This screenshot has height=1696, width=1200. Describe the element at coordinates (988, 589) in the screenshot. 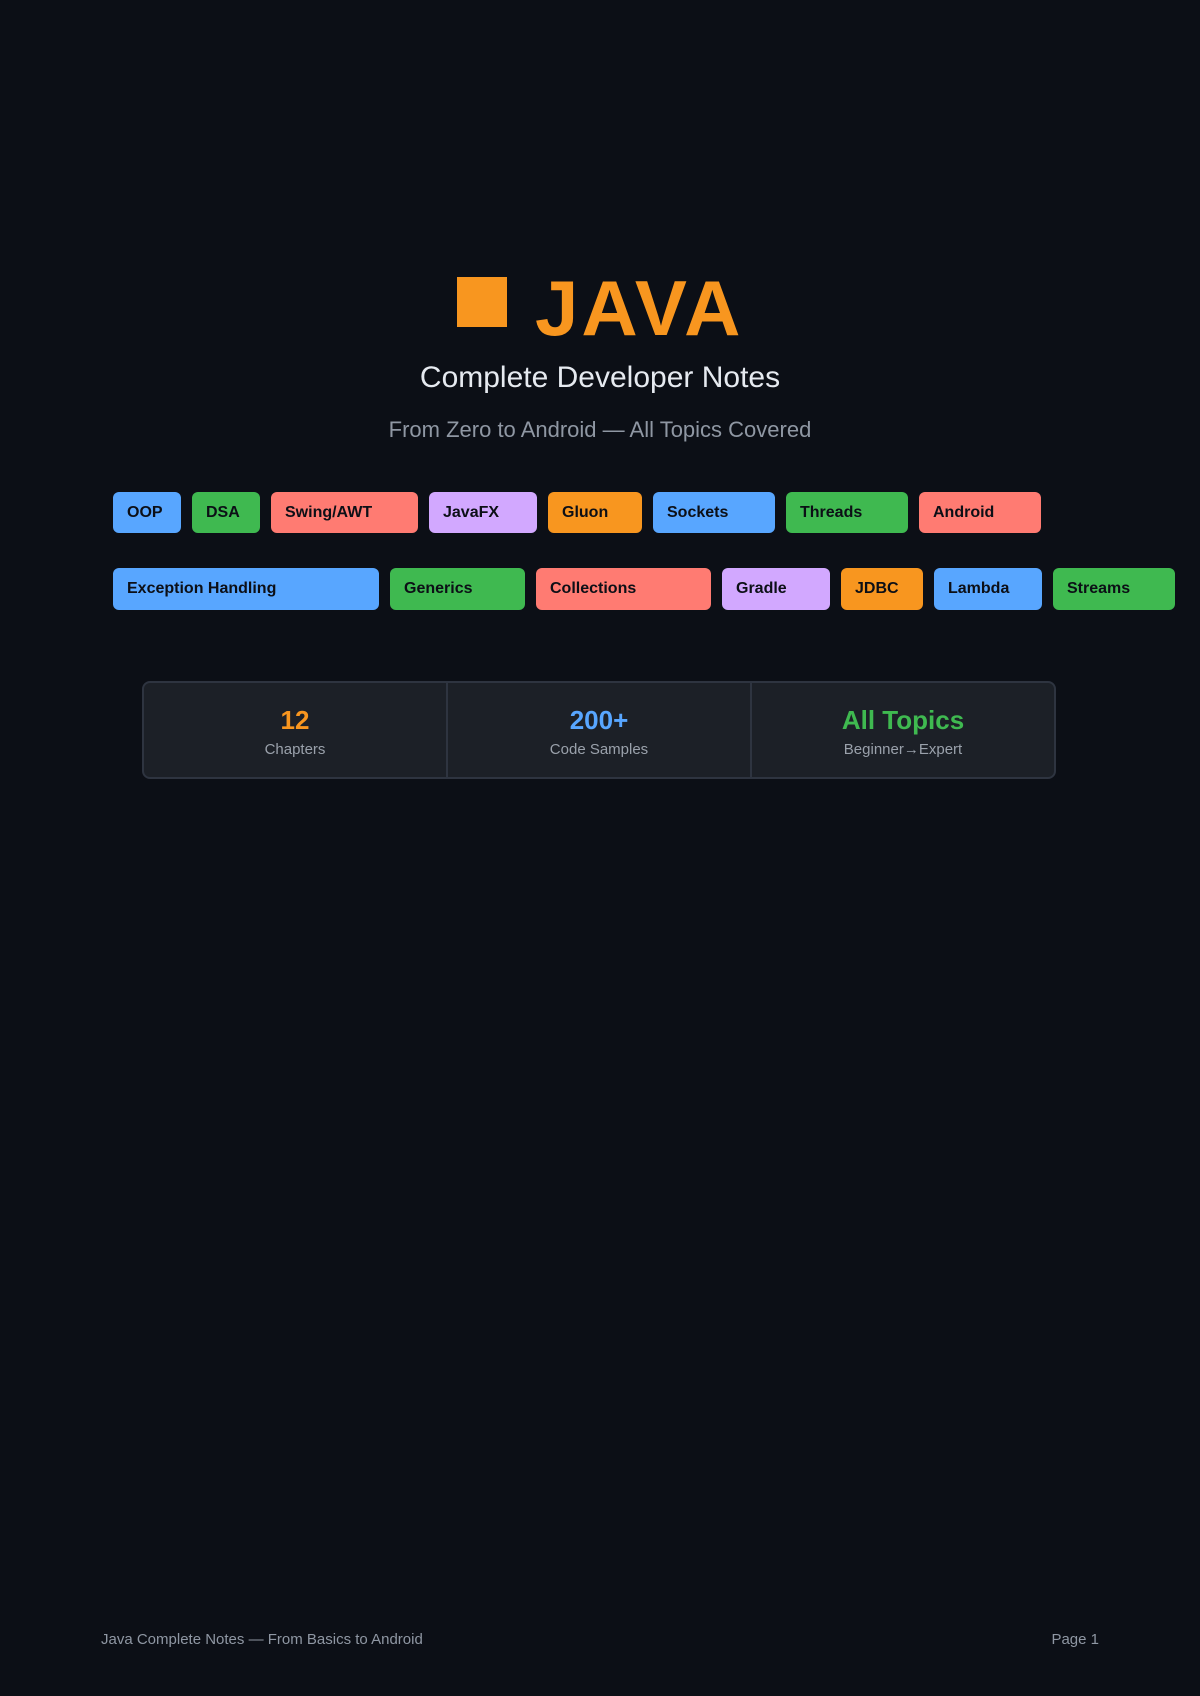

I see `tag-lambda: Lambda` at that location.